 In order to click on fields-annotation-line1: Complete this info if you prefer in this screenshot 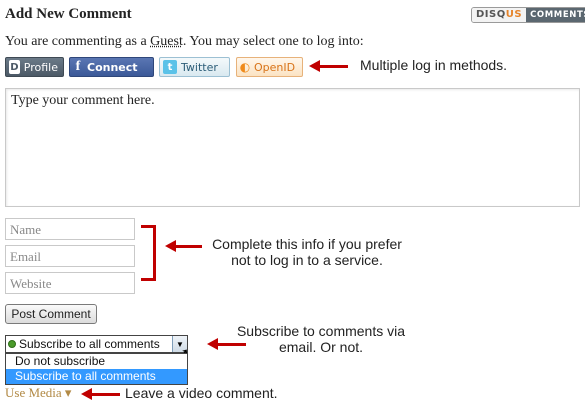, I will do `click(307, 244)`.